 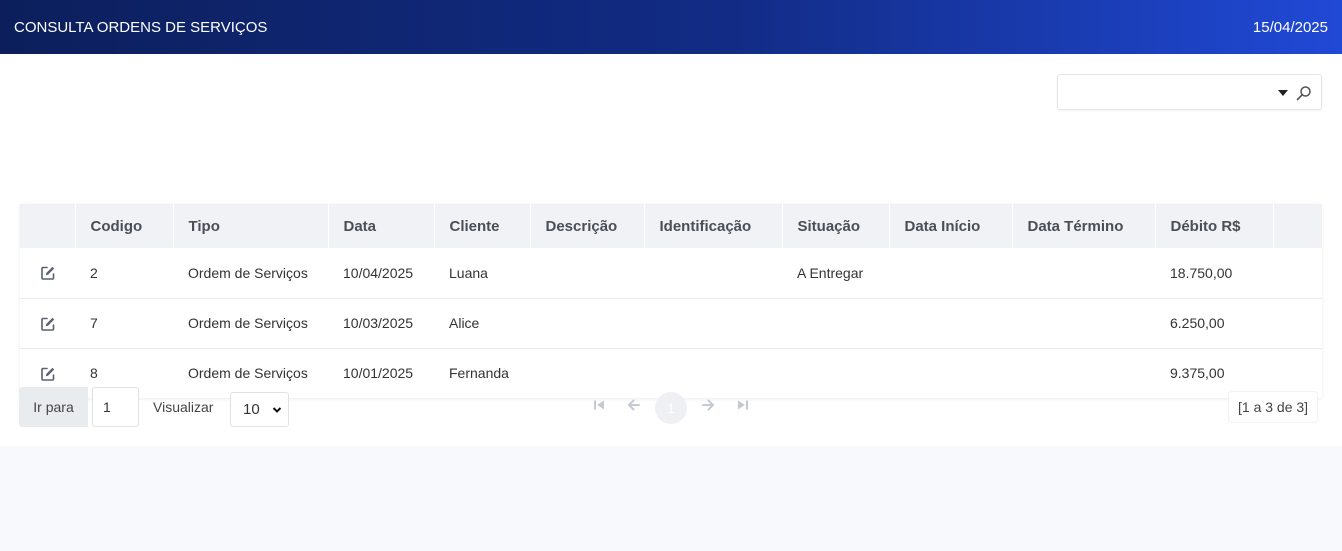 What do you see at coordinates (115, 407) in the screenshot?
I see `goto-page-input` at bounding box center [115, 407].